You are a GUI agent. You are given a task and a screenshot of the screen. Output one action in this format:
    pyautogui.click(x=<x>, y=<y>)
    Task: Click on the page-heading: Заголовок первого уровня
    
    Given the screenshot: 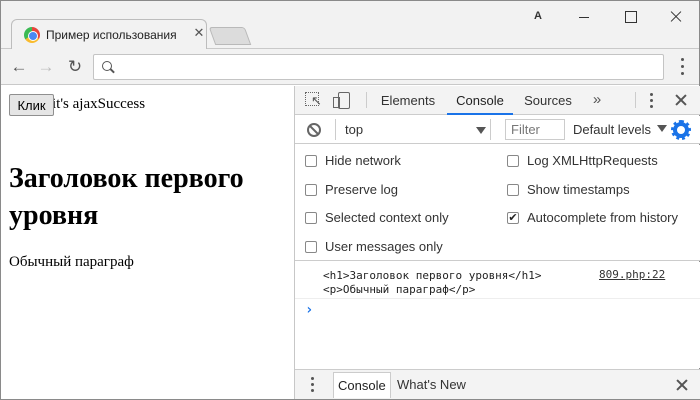 What is the action you would take?
    pyautogui.click(x=126, y=197)
    